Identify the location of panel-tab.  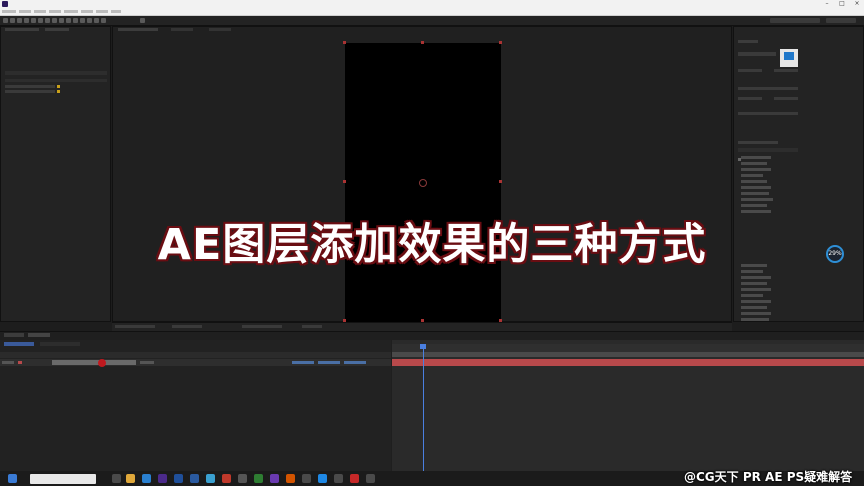
(748, 41).